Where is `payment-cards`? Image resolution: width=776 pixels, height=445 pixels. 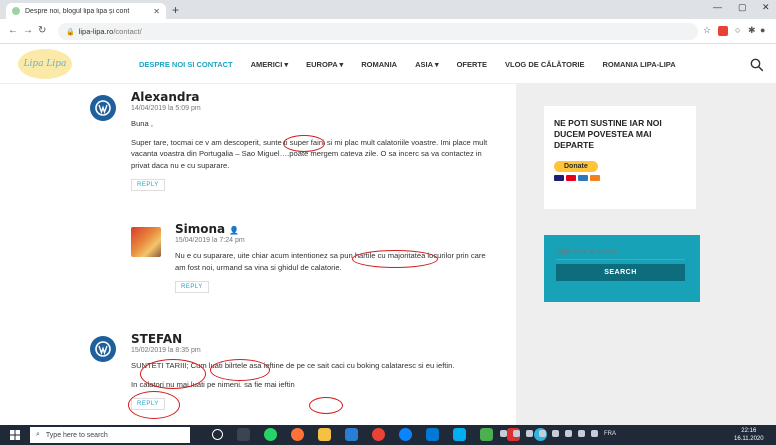
payment-cards is located at coordinates (620, 178).